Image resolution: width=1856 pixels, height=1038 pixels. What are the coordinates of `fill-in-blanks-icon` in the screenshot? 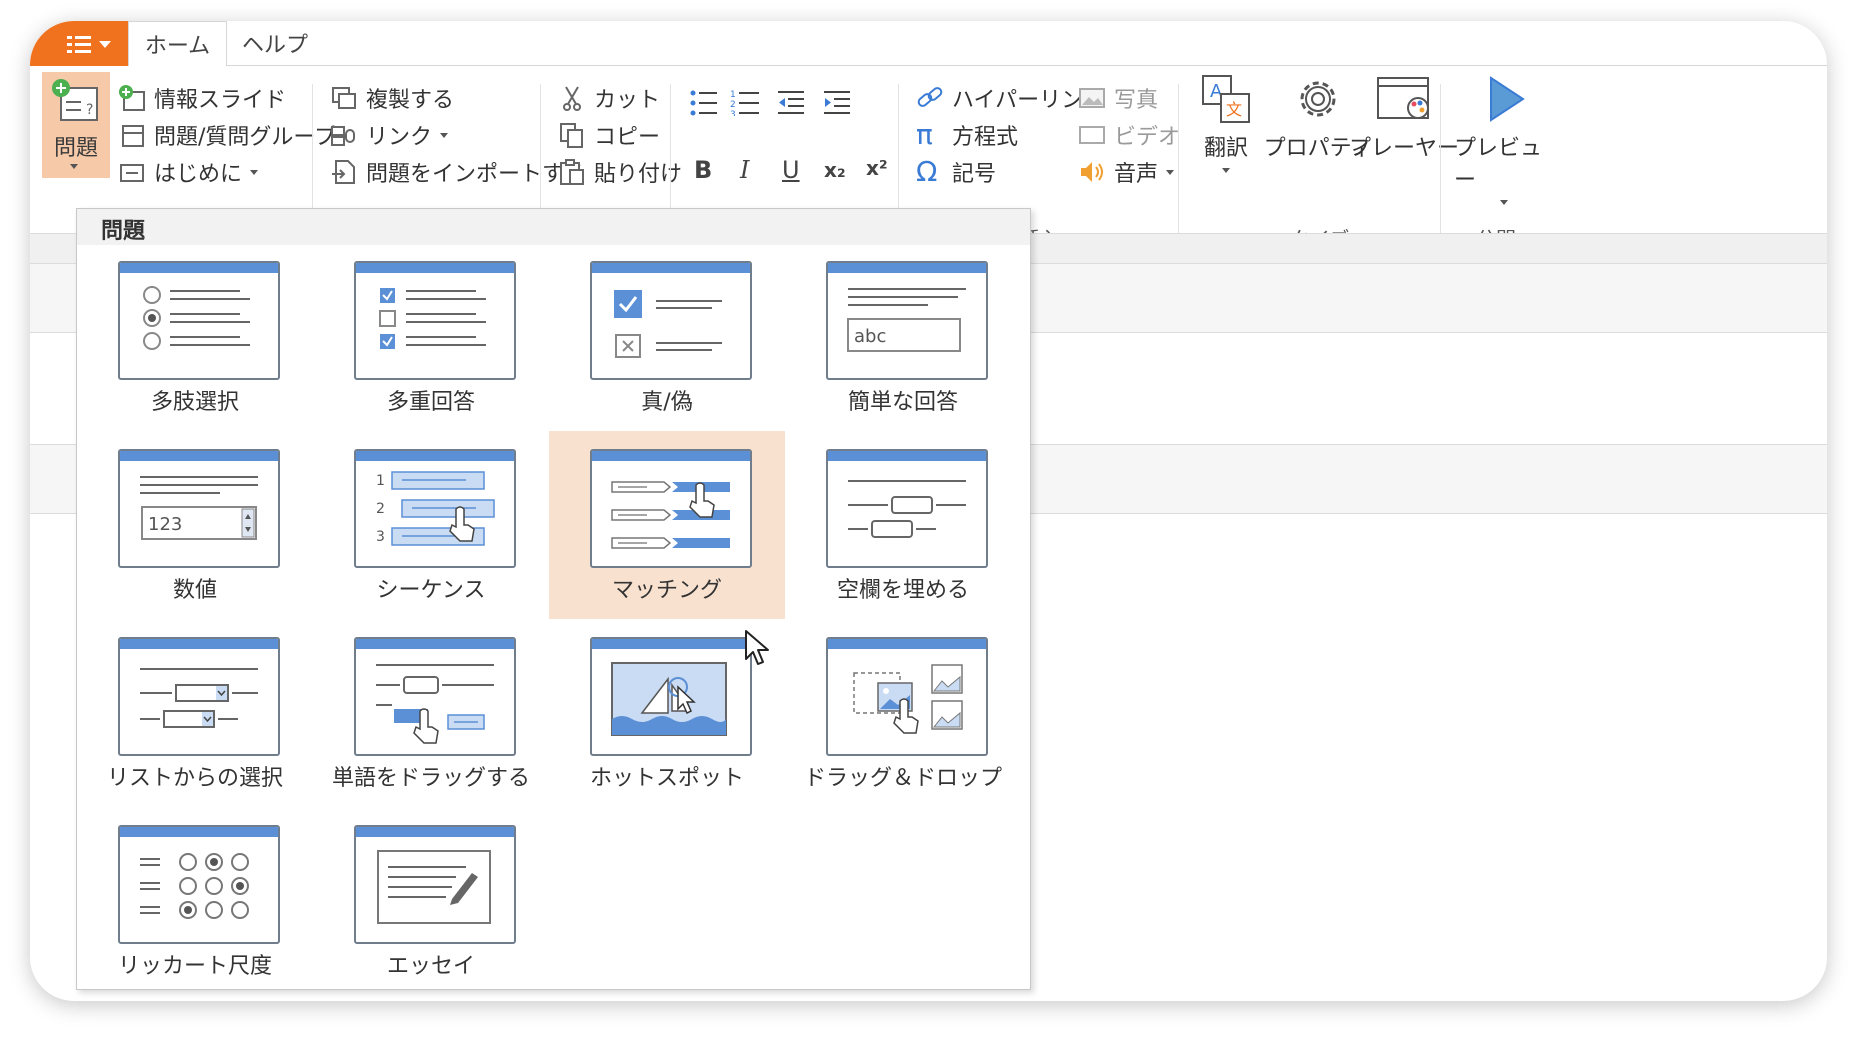 It's located at (907, 508).